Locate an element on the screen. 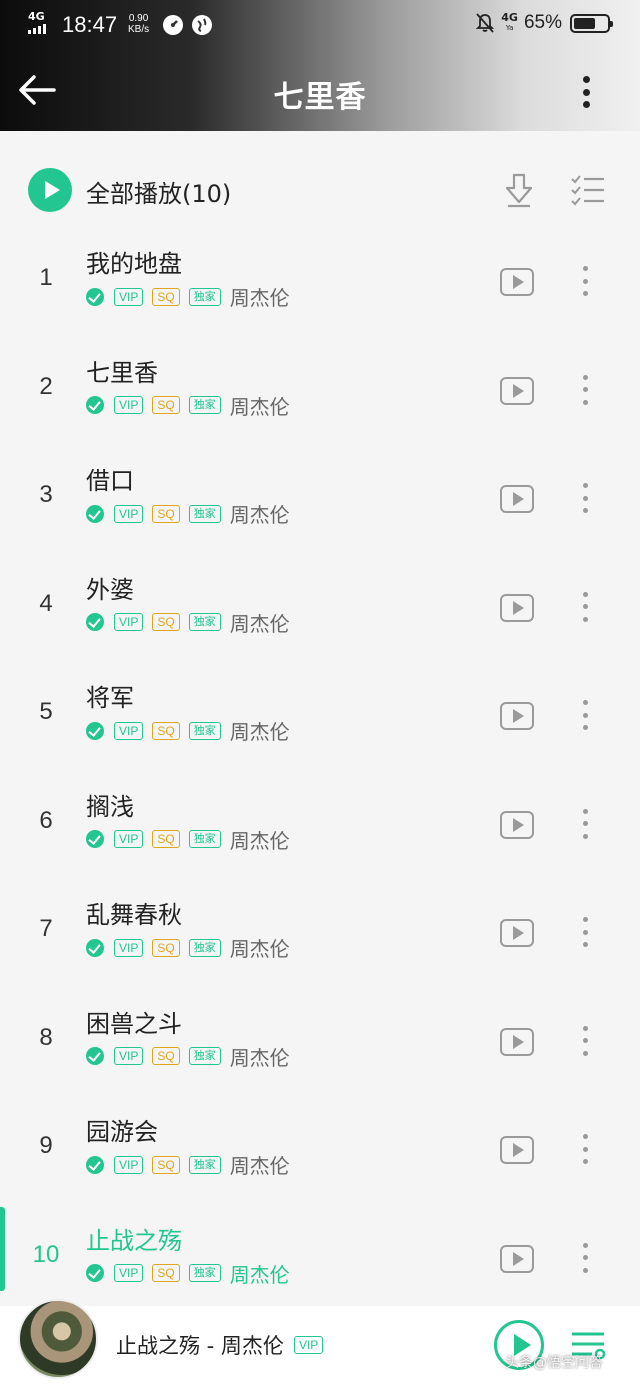 The image size is (640, 1387). song-row: 9 园游会 VIP SQ 独家 周杰伦 is located at coordinates (320, 1152).